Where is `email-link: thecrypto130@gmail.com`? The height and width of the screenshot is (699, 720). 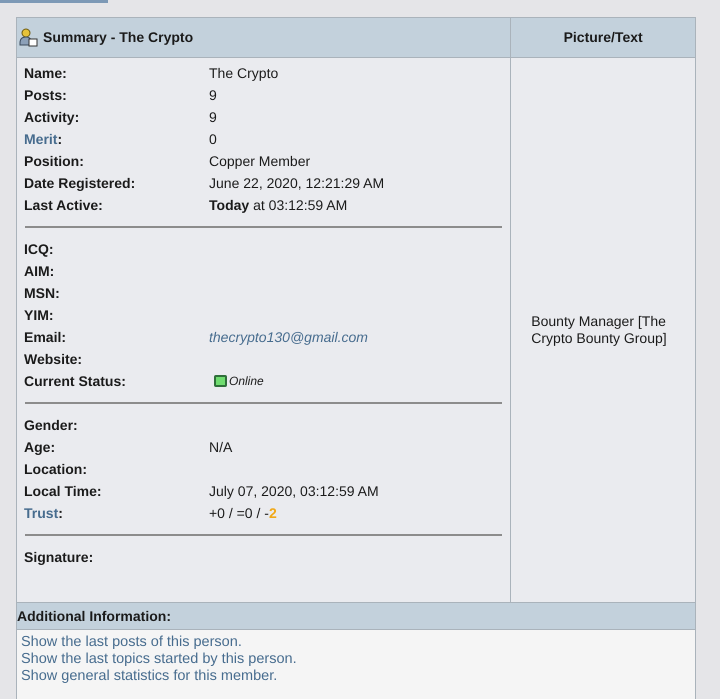 email-link: thecrypto130@gmail.com is located at coordinates (288, 337).